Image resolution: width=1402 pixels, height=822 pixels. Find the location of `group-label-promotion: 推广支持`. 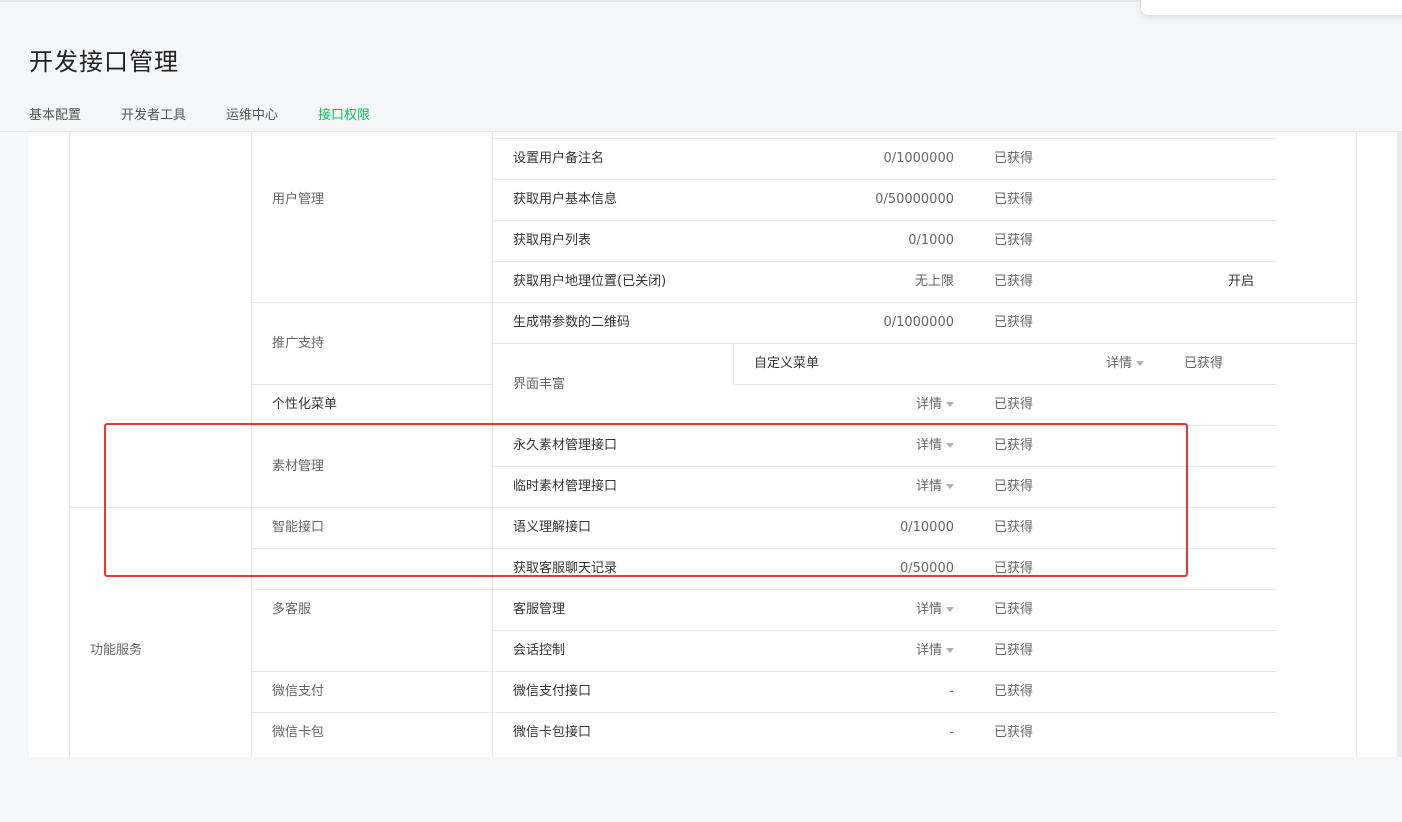

group-label-promotion: 推广支持 is located at coordinates (298, 343).